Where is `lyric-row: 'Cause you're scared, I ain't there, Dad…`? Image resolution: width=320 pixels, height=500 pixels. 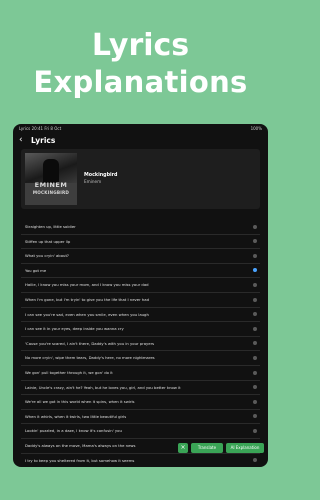
lyric-row: 'Cause you're scared, I ain't there, Dad… is located at coordinates (140, 344).